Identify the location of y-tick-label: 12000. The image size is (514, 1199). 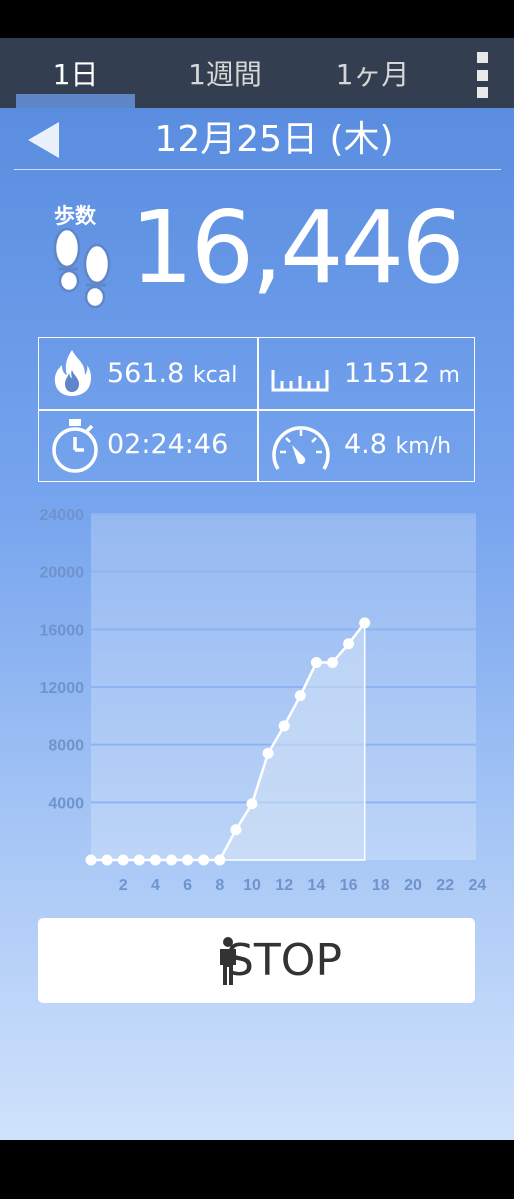
(62, 688).